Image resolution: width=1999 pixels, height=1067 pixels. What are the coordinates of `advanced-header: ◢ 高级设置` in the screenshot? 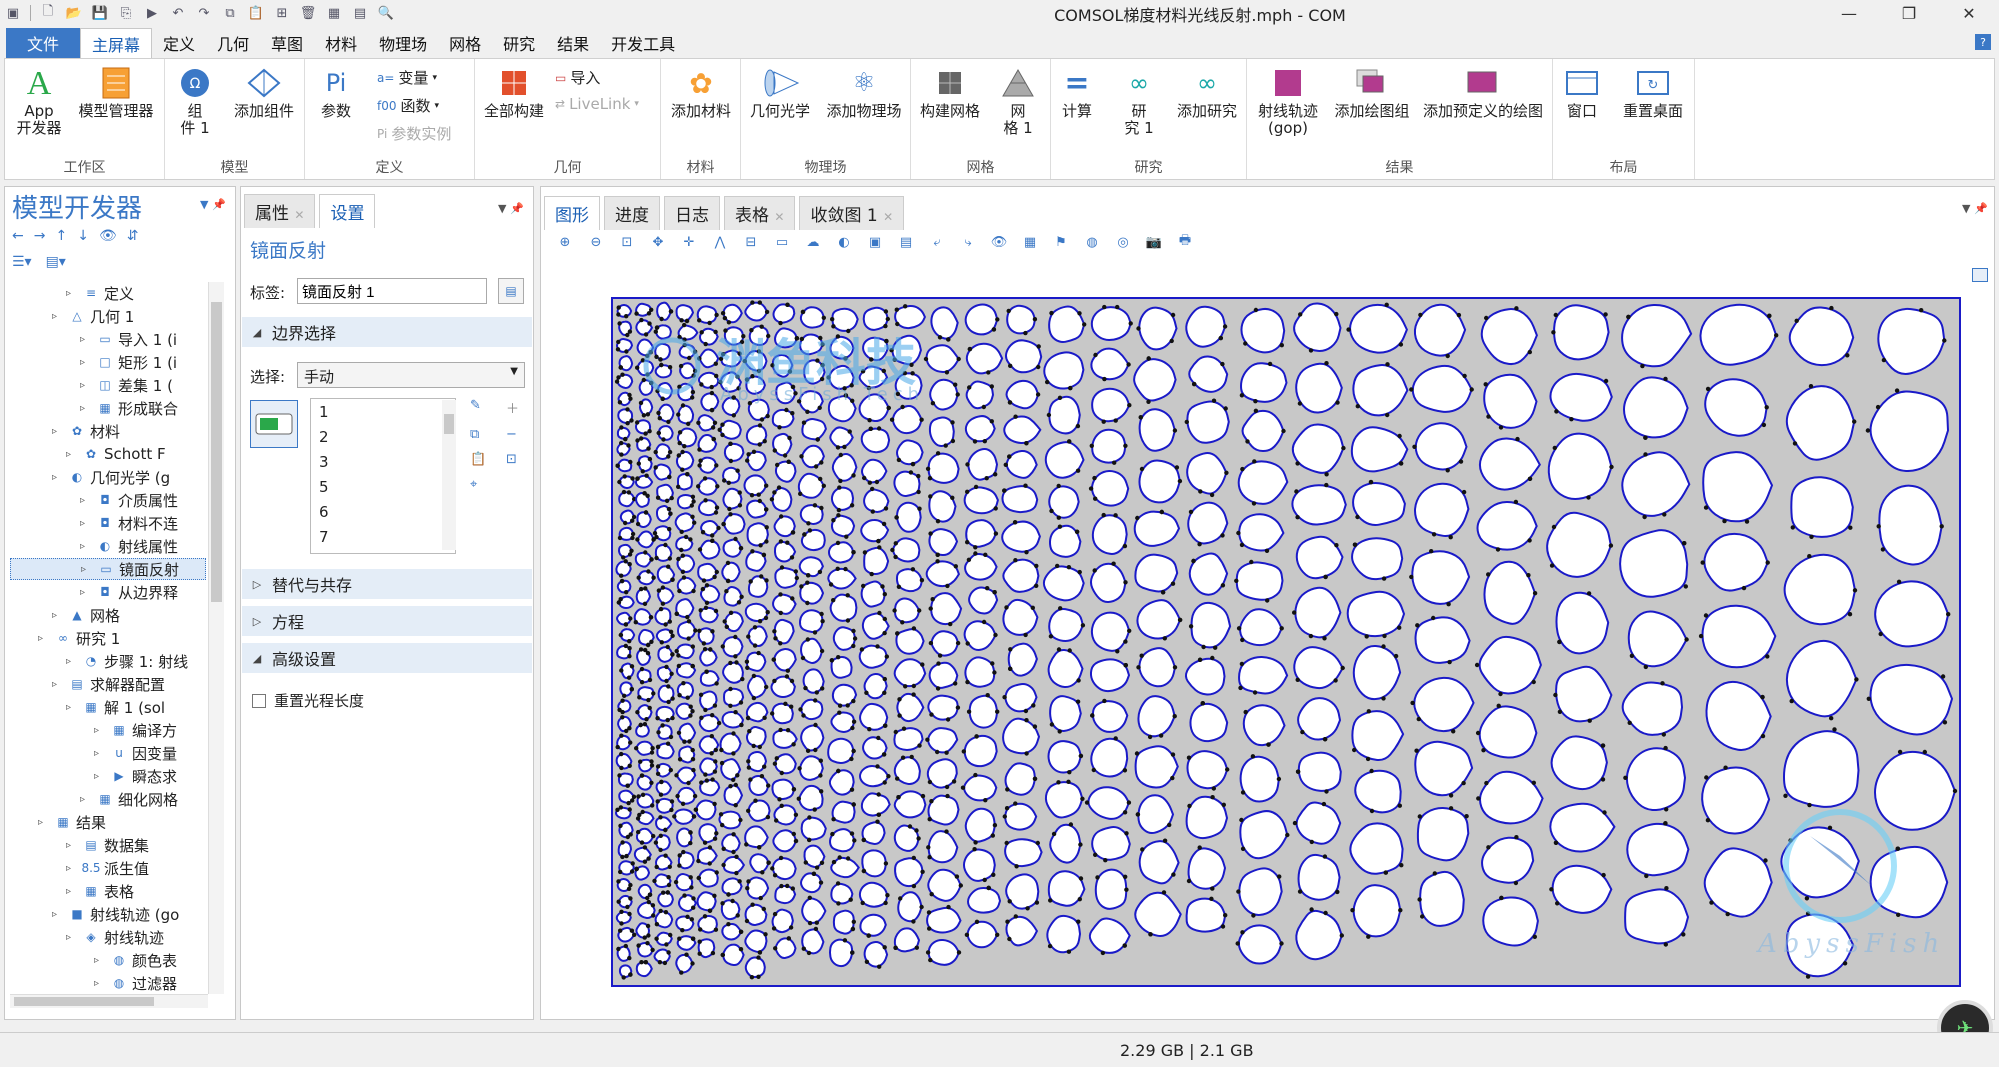 It's located at (387, 658).